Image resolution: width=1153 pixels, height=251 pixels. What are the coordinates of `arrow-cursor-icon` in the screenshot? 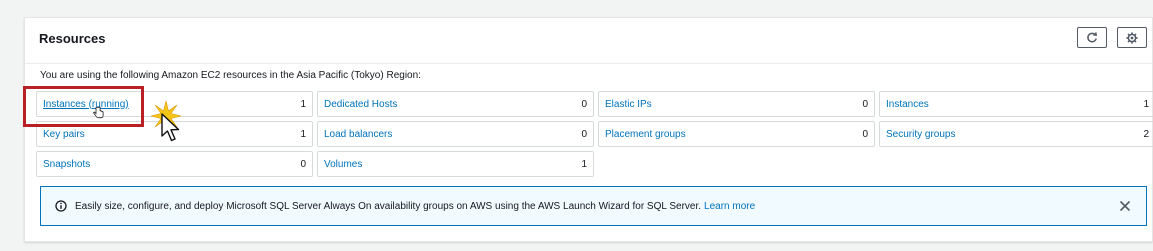 It's located at (170, 127).